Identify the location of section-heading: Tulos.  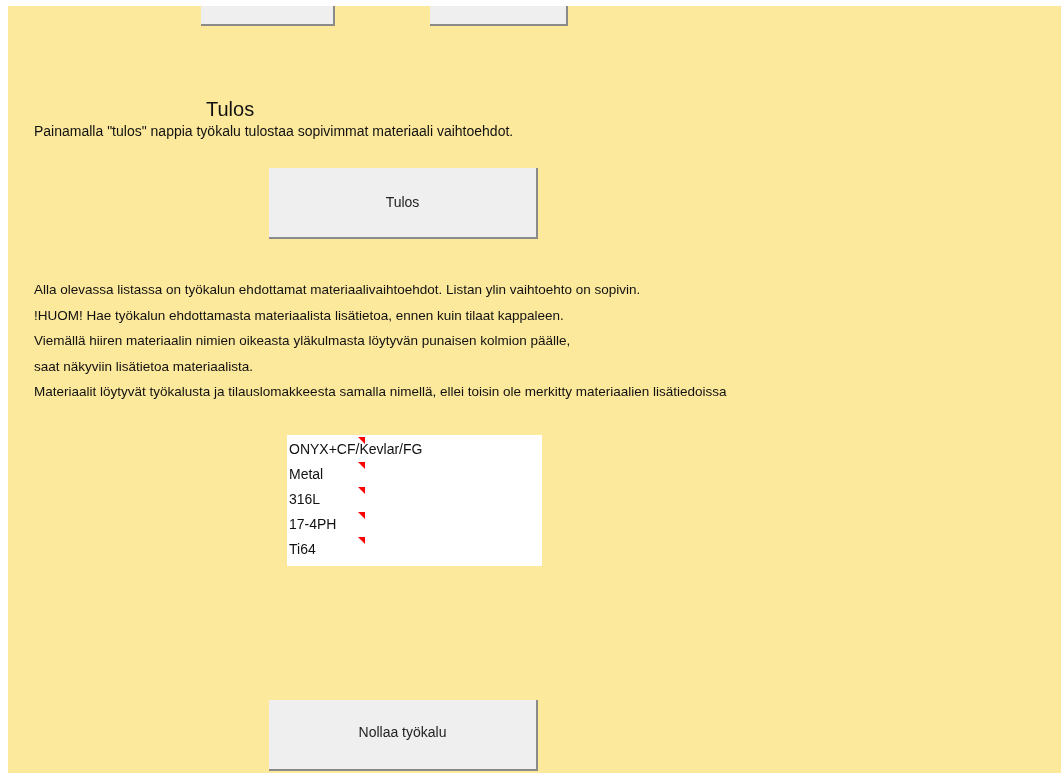
(230, 109).